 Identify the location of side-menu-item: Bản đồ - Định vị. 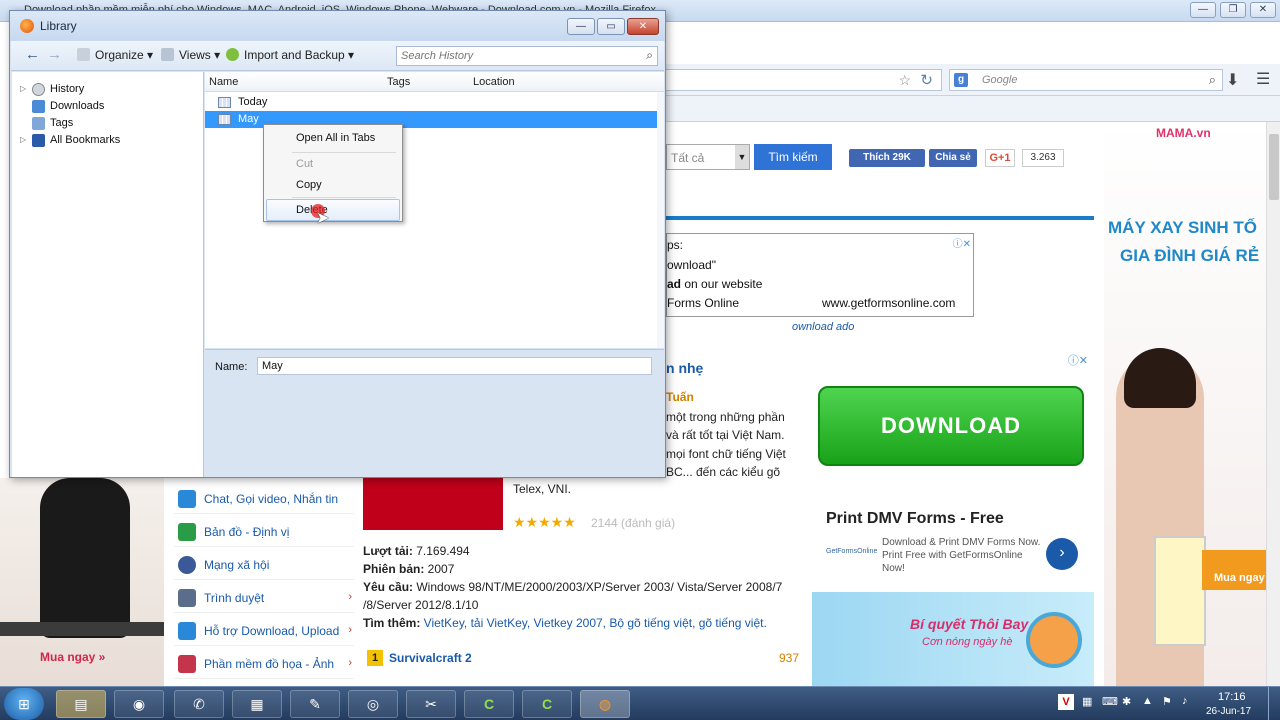
(264, 532).